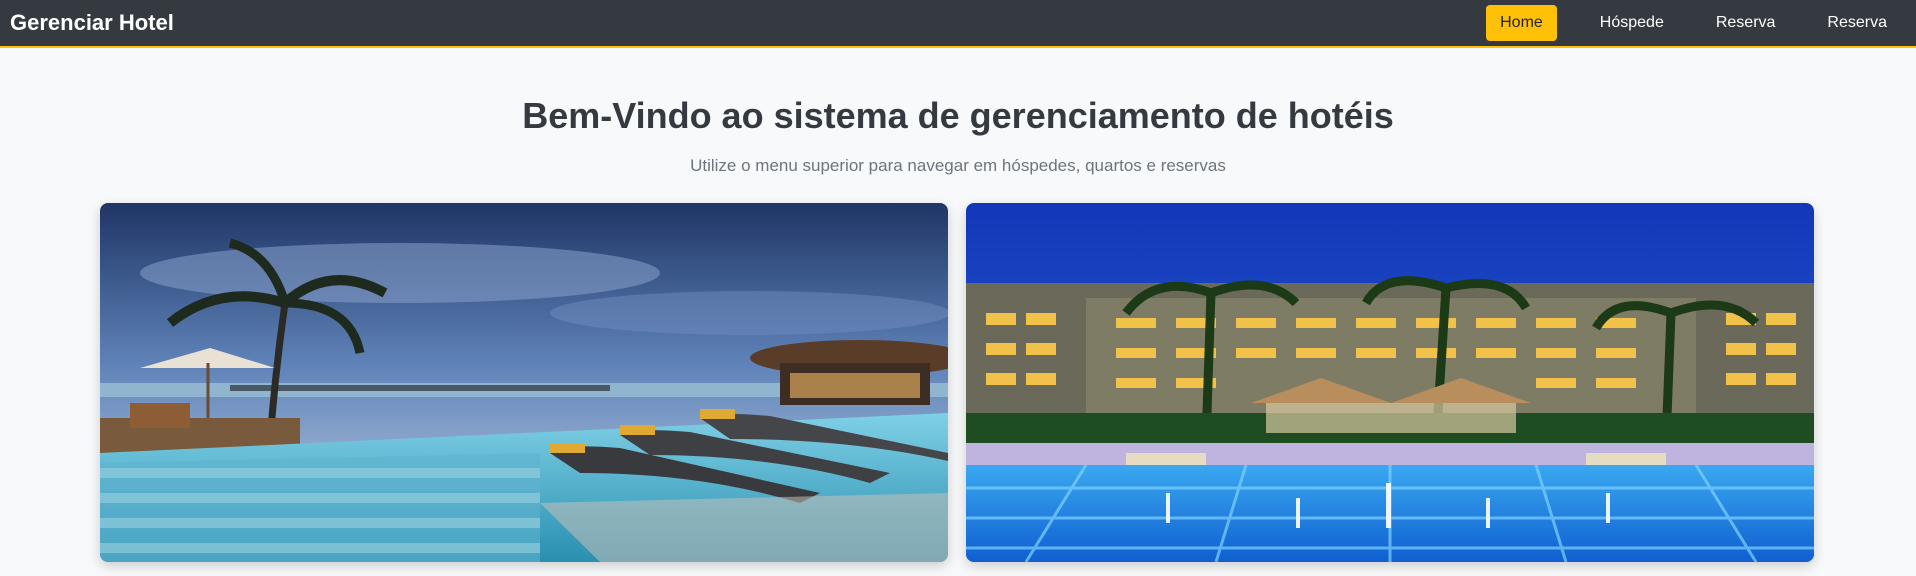 This screenshot has width=1916, height=576. I want to click on nav-links: Home Hóspede Reserva Reserva, so click(1696, 23).